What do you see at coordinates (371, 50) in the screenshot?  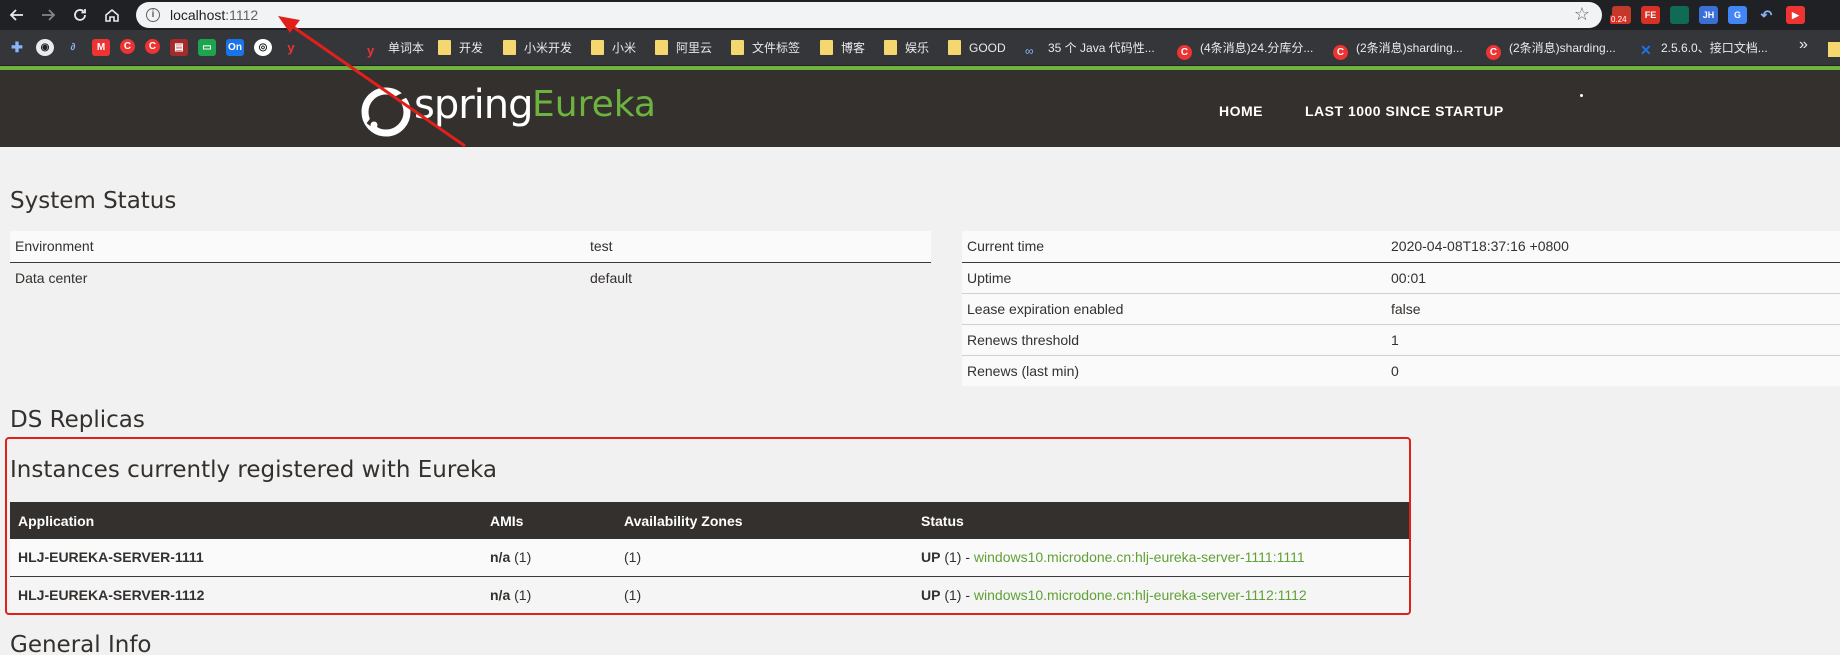 I see `youdao-icon: y` at bounding box center [371, 50].